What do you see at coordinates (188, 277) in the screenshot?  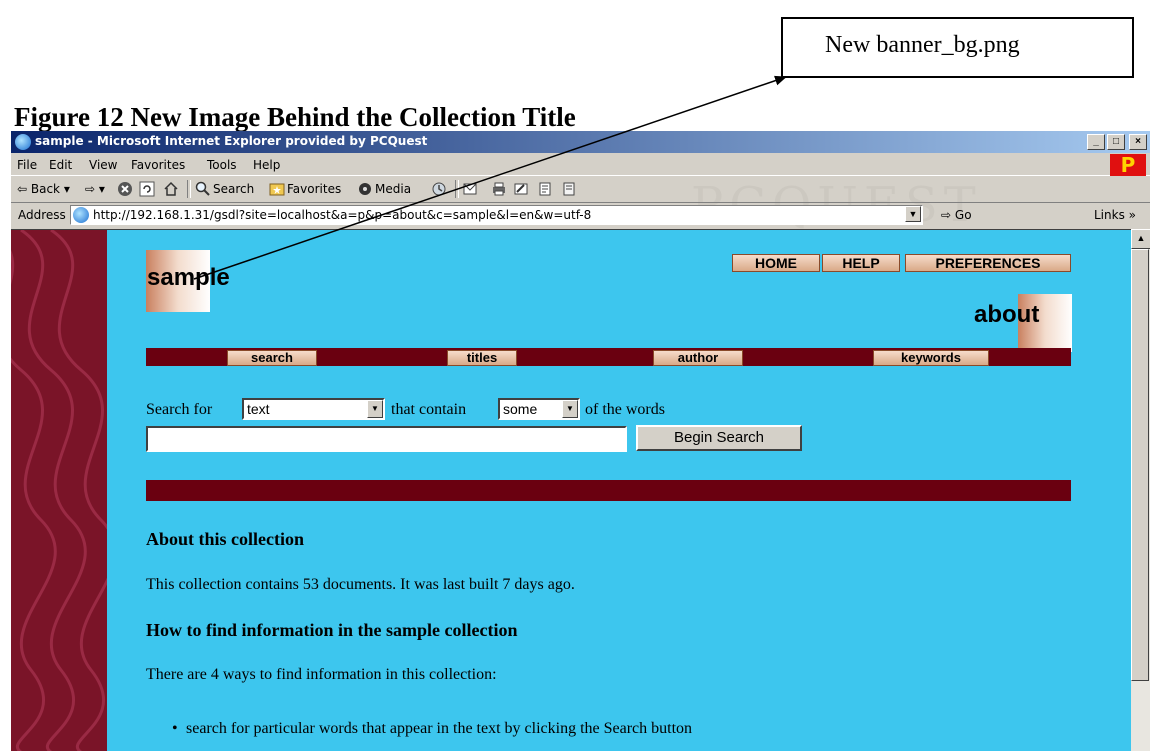 I see `collection-title: sample` at bounding box center [188, 277].